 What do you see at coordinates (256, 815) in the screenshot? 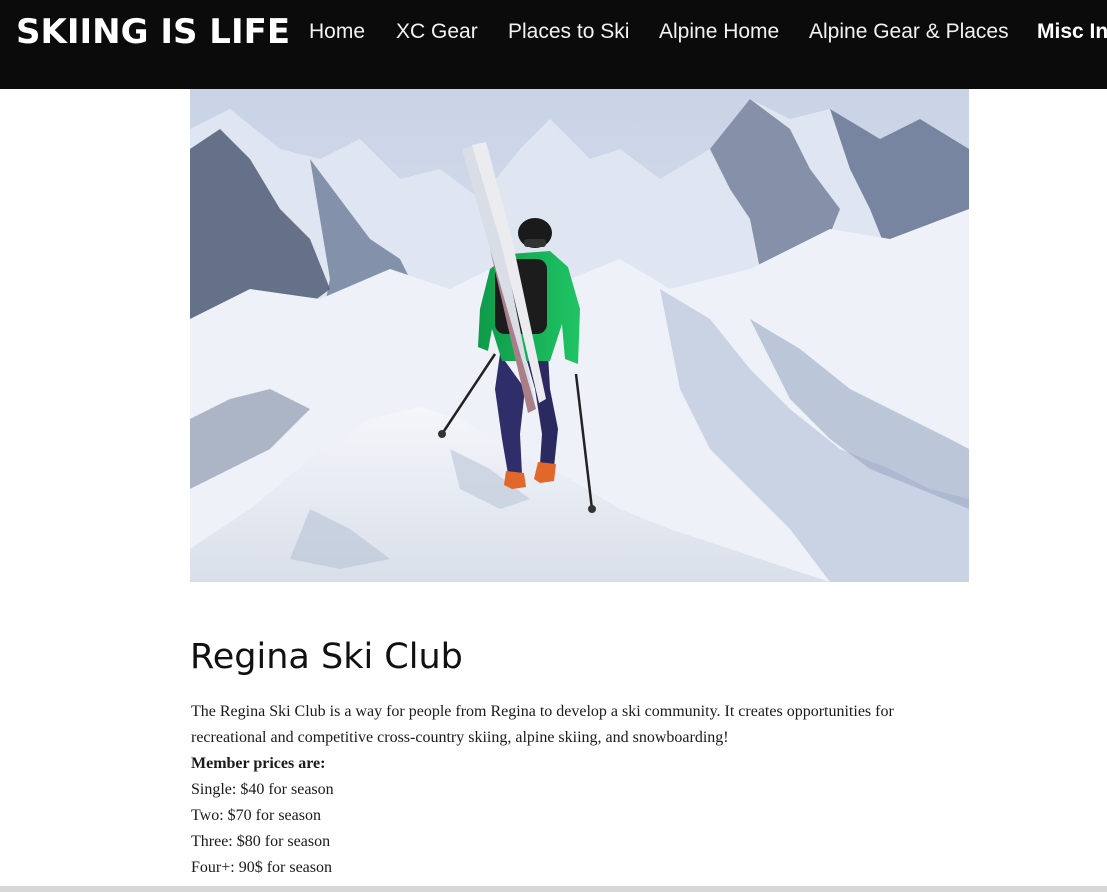
I see `price-two: Two: $70 for season` at bounding box center [256, 815].